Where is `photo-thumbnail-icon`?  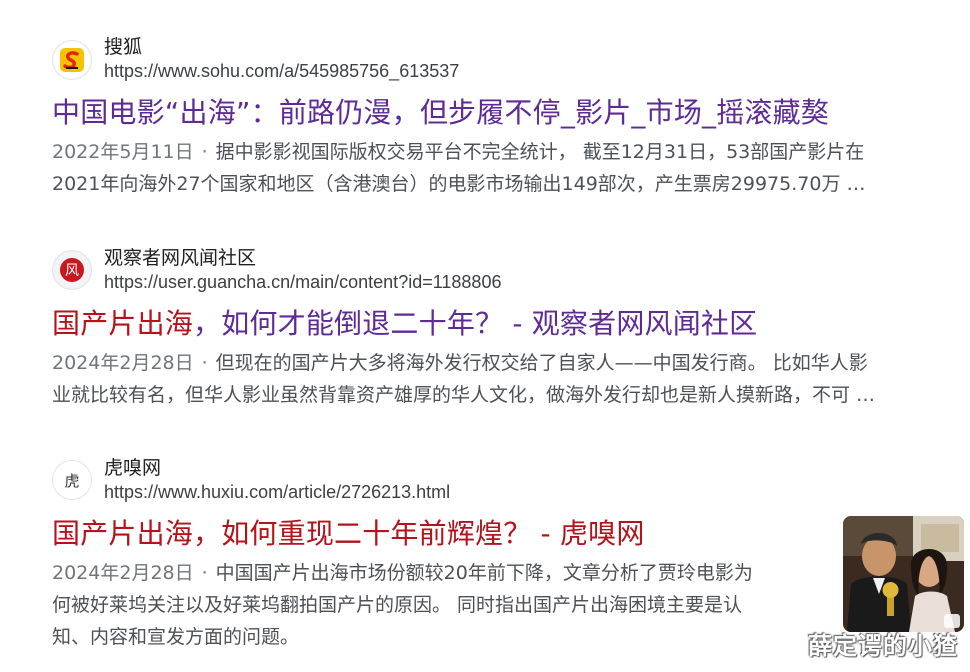 photo-thumbnail-icon is located at coordinates (903, 574).